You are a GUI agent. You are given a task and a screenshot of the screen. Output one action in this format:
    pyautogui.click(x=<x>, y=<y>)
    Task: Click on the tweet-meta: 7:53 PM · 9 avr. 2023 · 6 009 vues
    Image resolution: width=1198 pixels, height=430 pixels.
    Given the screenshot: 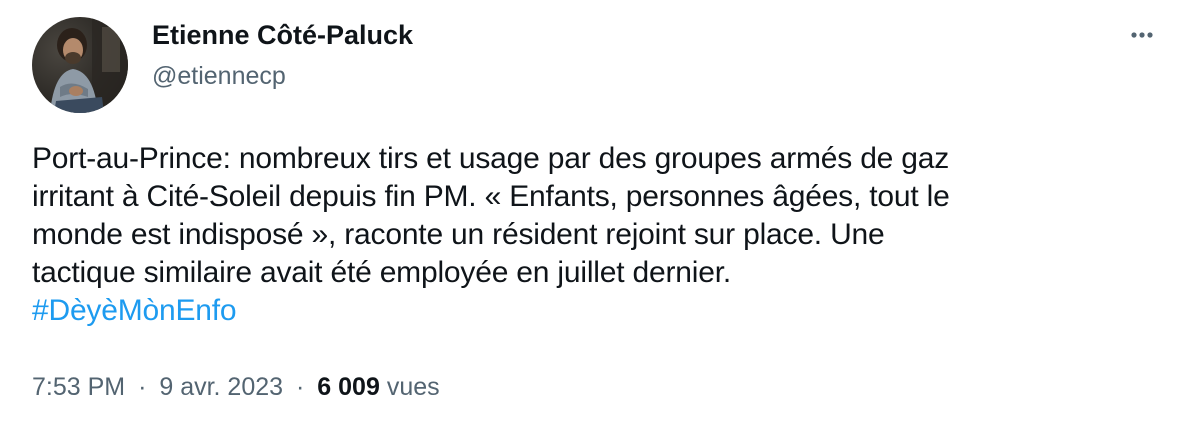 What is the action you would take?
    pyautogui.click(x=236, y=387)
    